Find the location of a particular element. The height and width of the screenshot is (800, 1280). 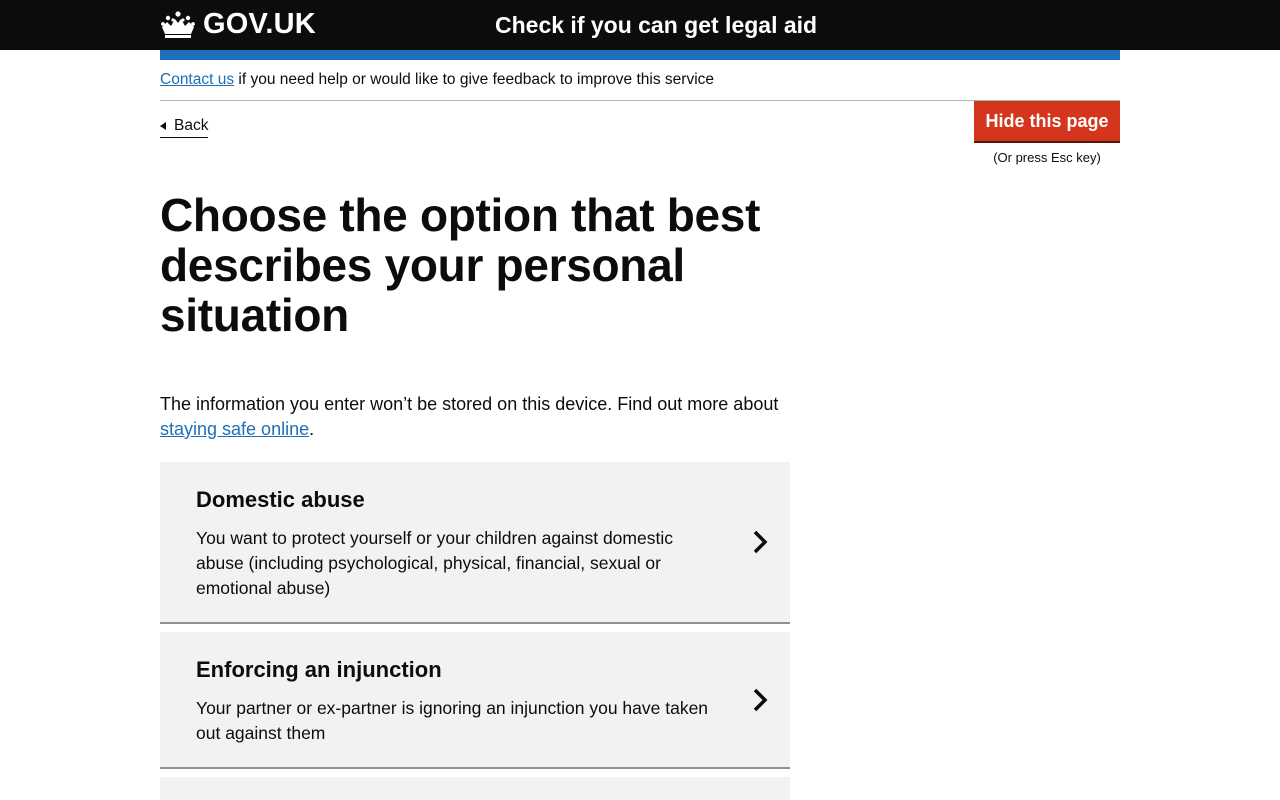

crown-icon is located at coordinates (178, 24).